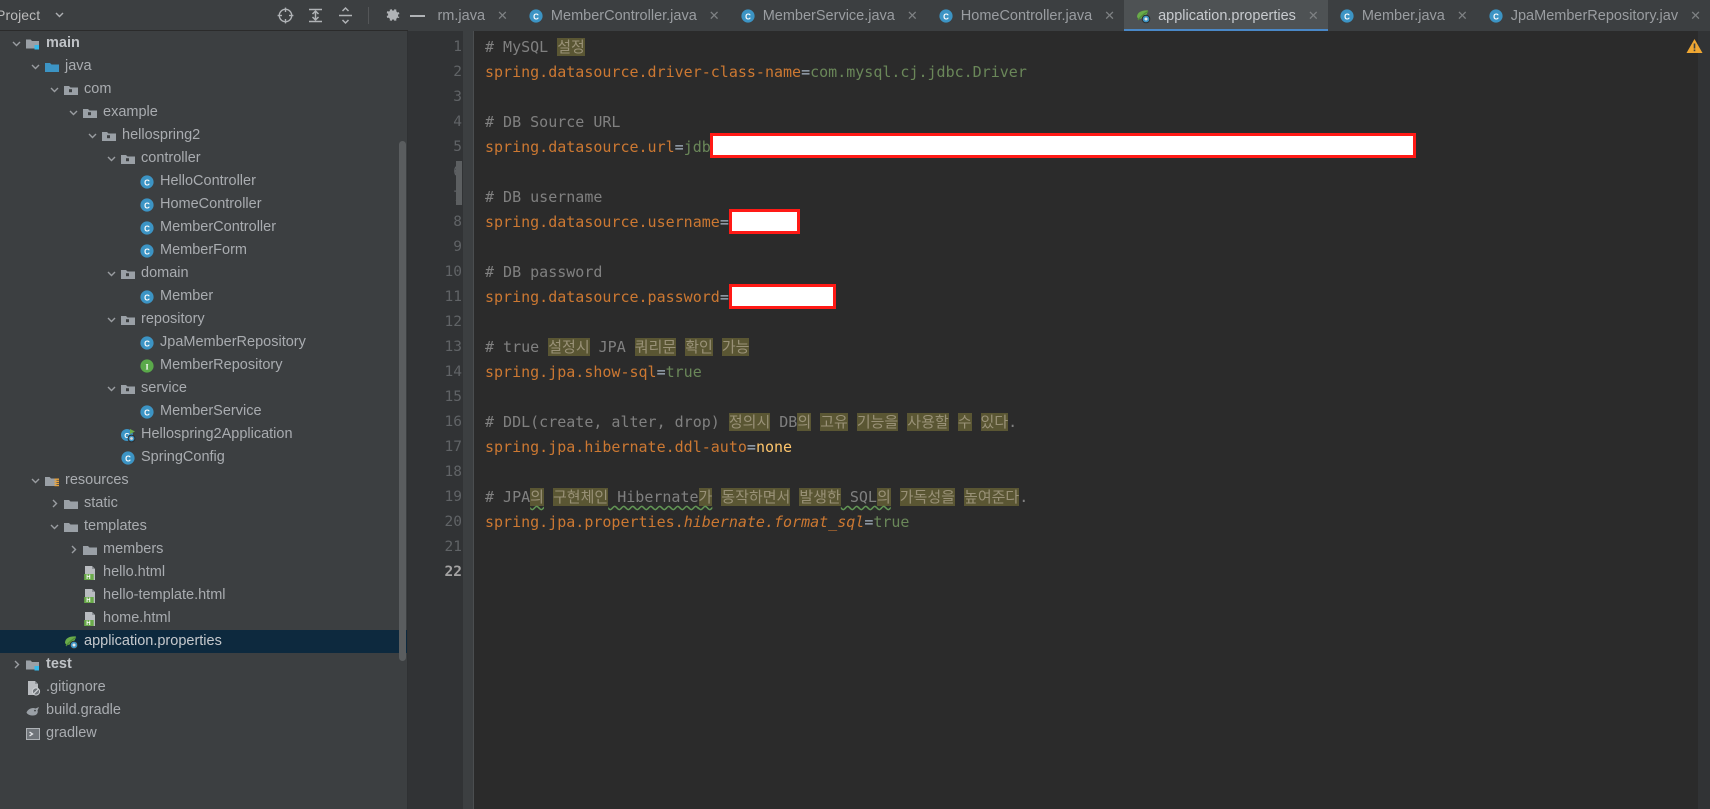  What do you see at coordinates (402, 401) in the screenshot?
I see `project-tree-scrollbar` at bounding box center [402, 401].